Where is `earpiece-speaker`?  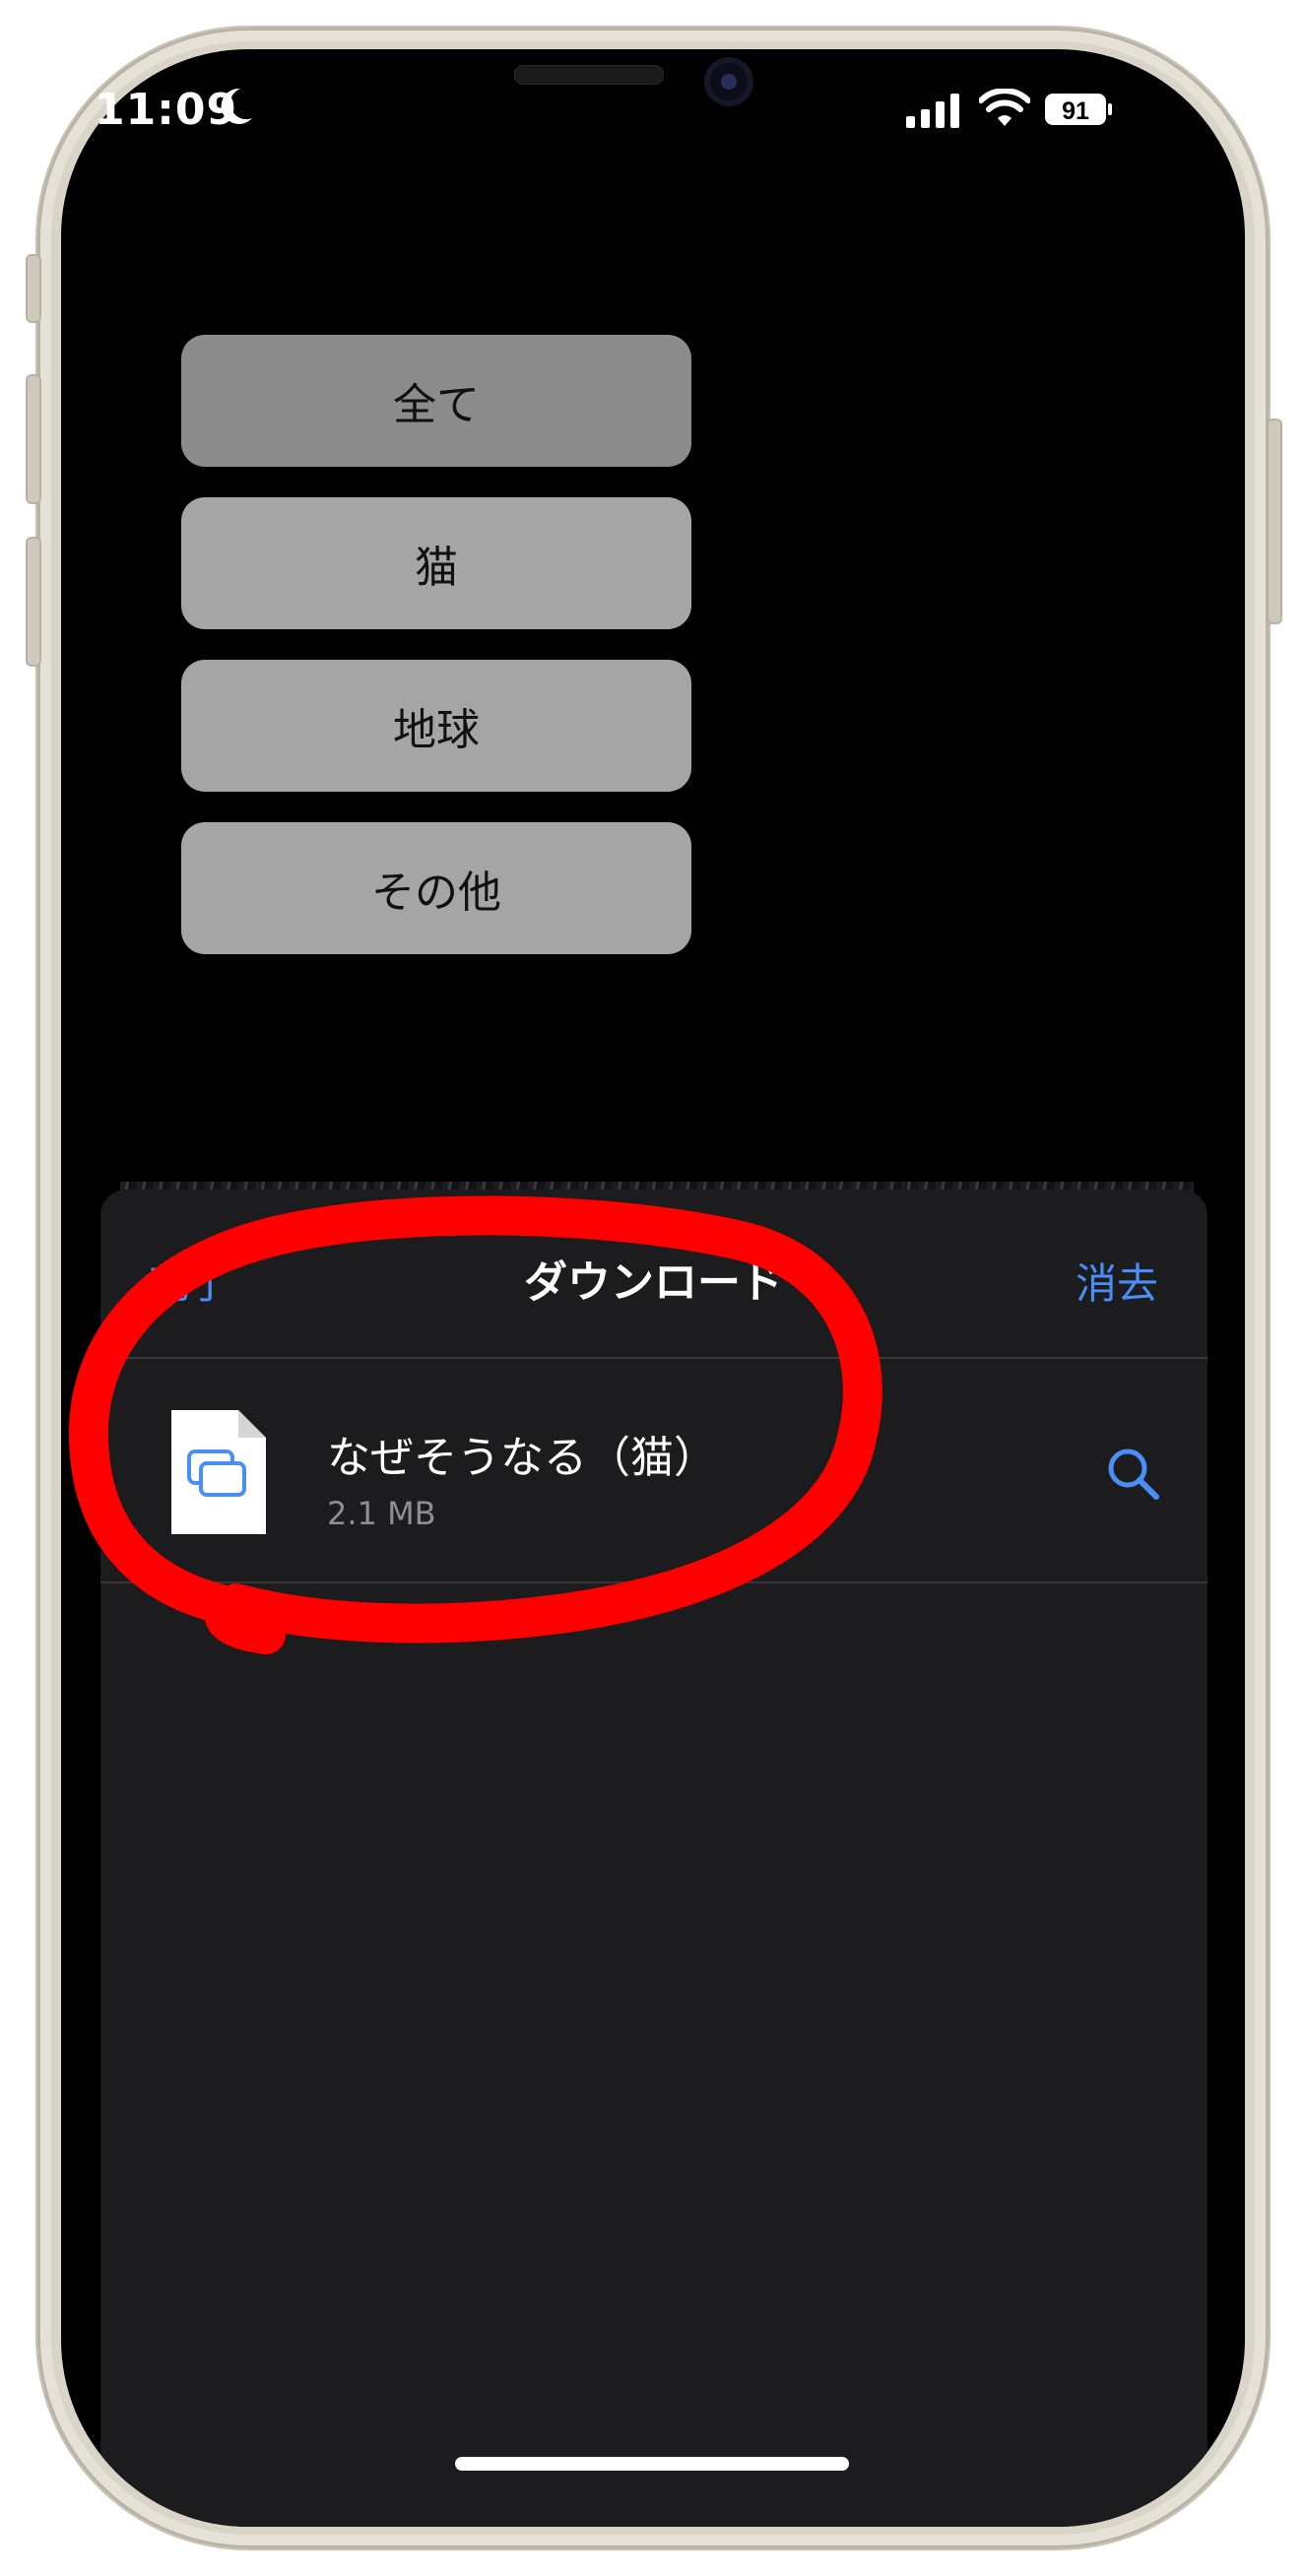 earpiece-speaker is located at coordinates (589, 75).